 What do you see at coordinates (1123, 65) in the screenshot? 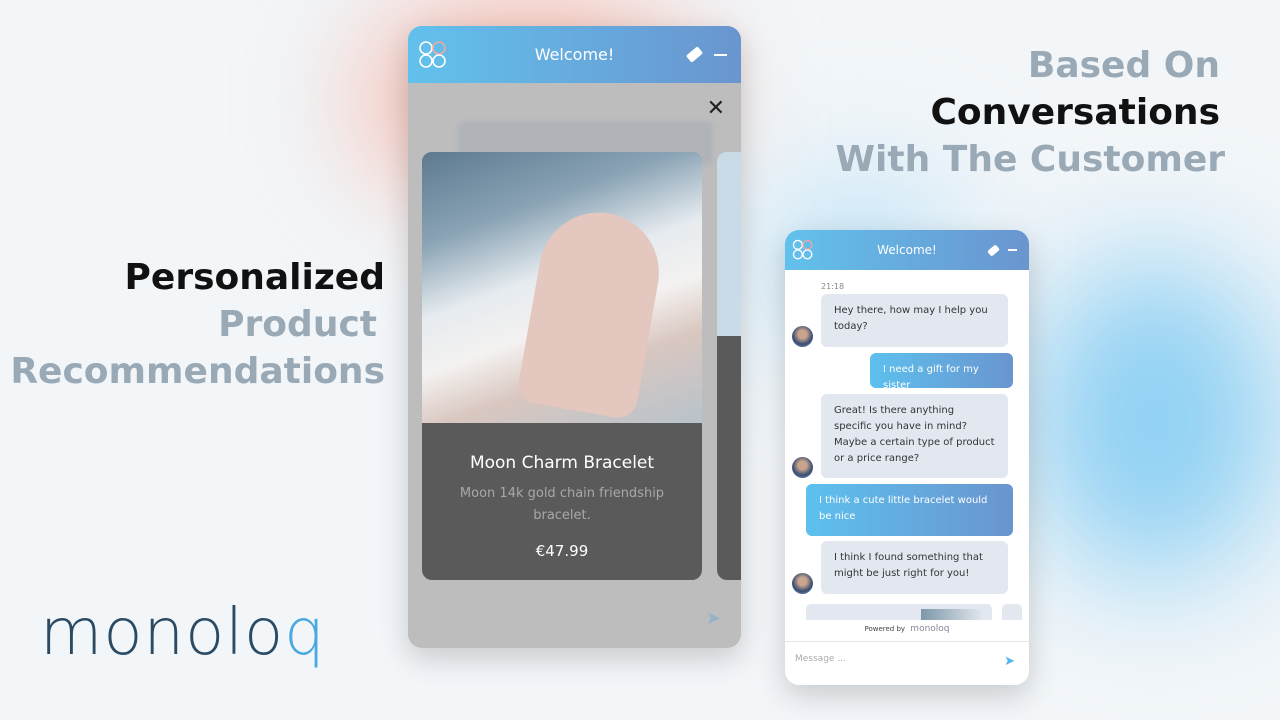
I see `heading-line: Based On` at bounding box center [1123, 65].